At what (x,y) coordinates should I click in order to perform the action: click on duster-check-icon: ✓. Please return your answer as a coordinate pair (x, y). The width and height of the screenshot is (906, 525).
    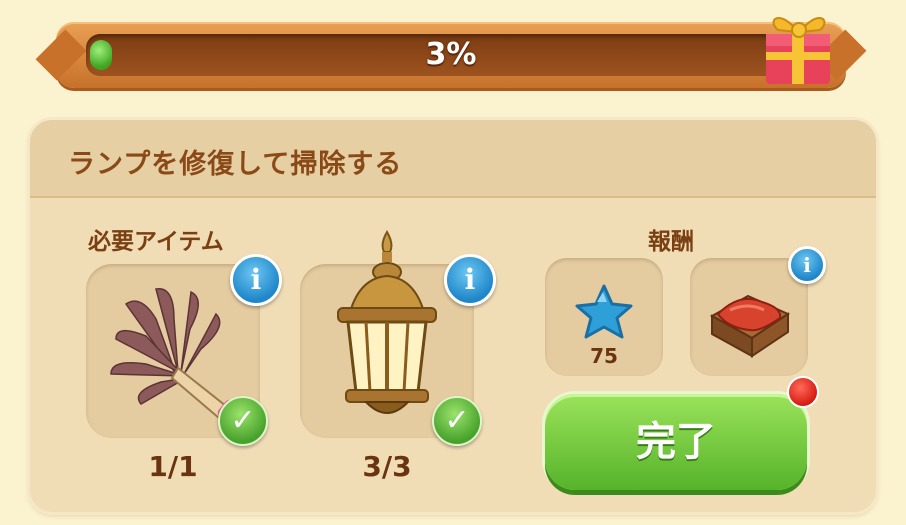
    Looking at the image, I should click on (243, 421).